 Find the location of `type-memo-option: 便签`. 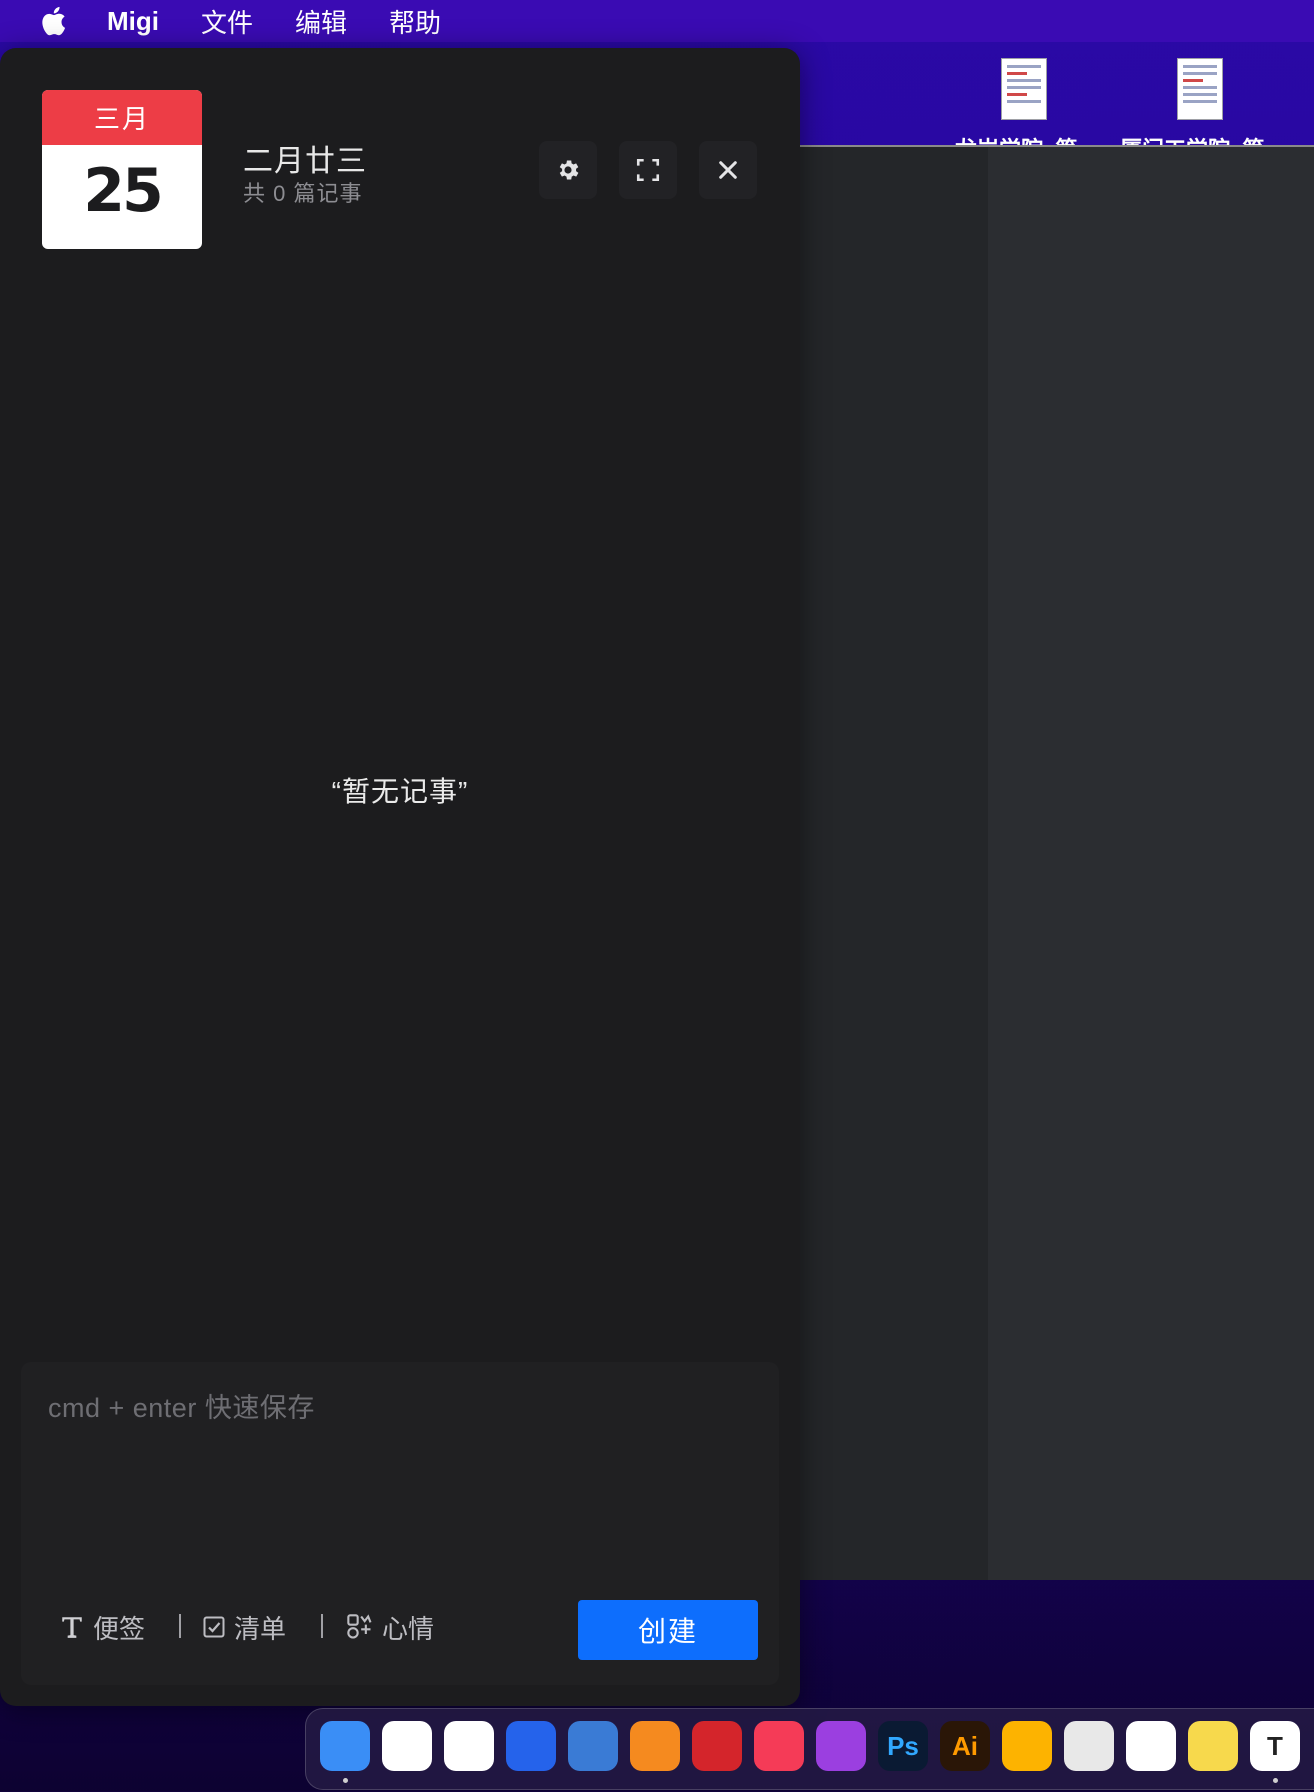

type-memo-option: 便签 is located at coordinates (102, 1627).